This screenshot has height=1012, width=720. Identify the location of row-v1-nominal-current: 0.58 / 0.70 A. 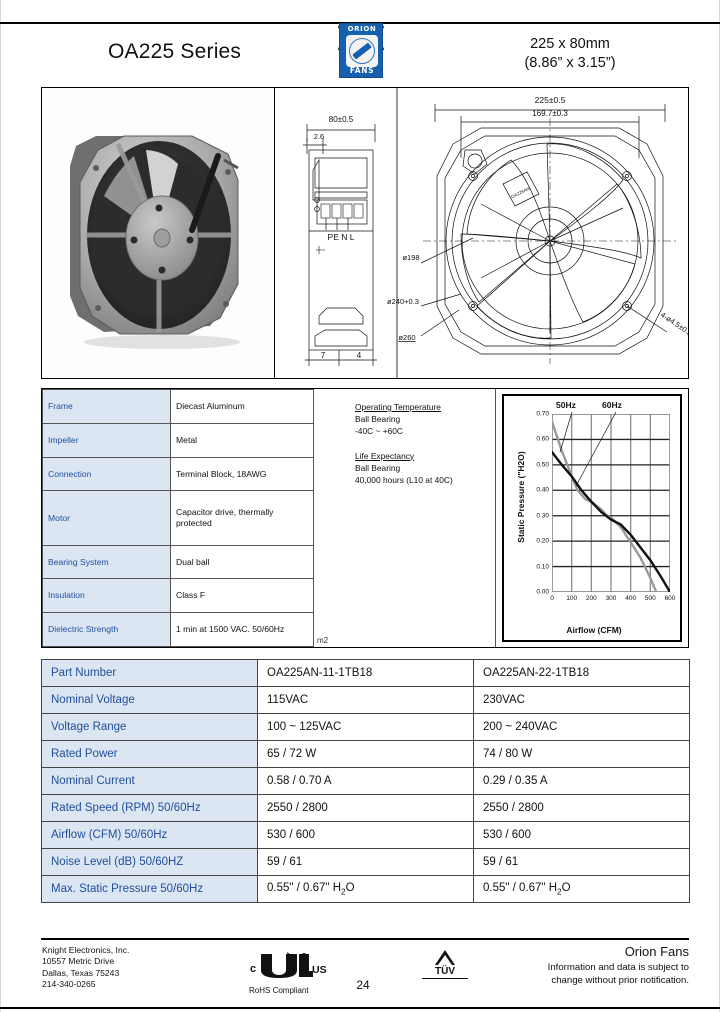
(365, 781).